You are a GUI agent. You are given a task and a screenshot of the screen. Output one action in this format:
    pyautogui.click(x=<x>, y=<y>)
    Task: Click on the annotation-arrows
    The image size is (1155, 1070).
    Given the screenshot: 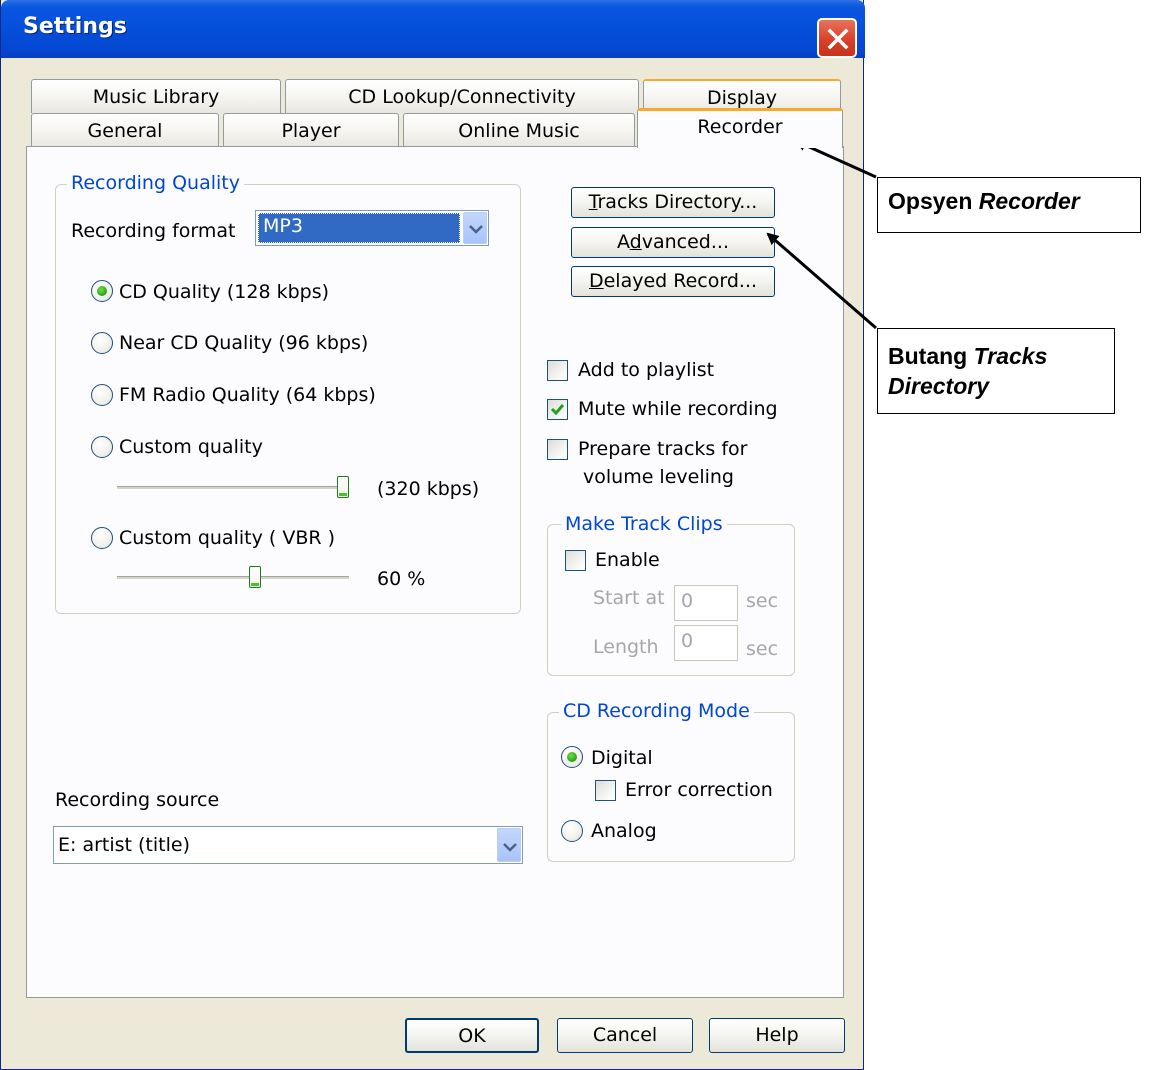 What is the action you would take?
    pyautogui.click(x=821, y=234)
    